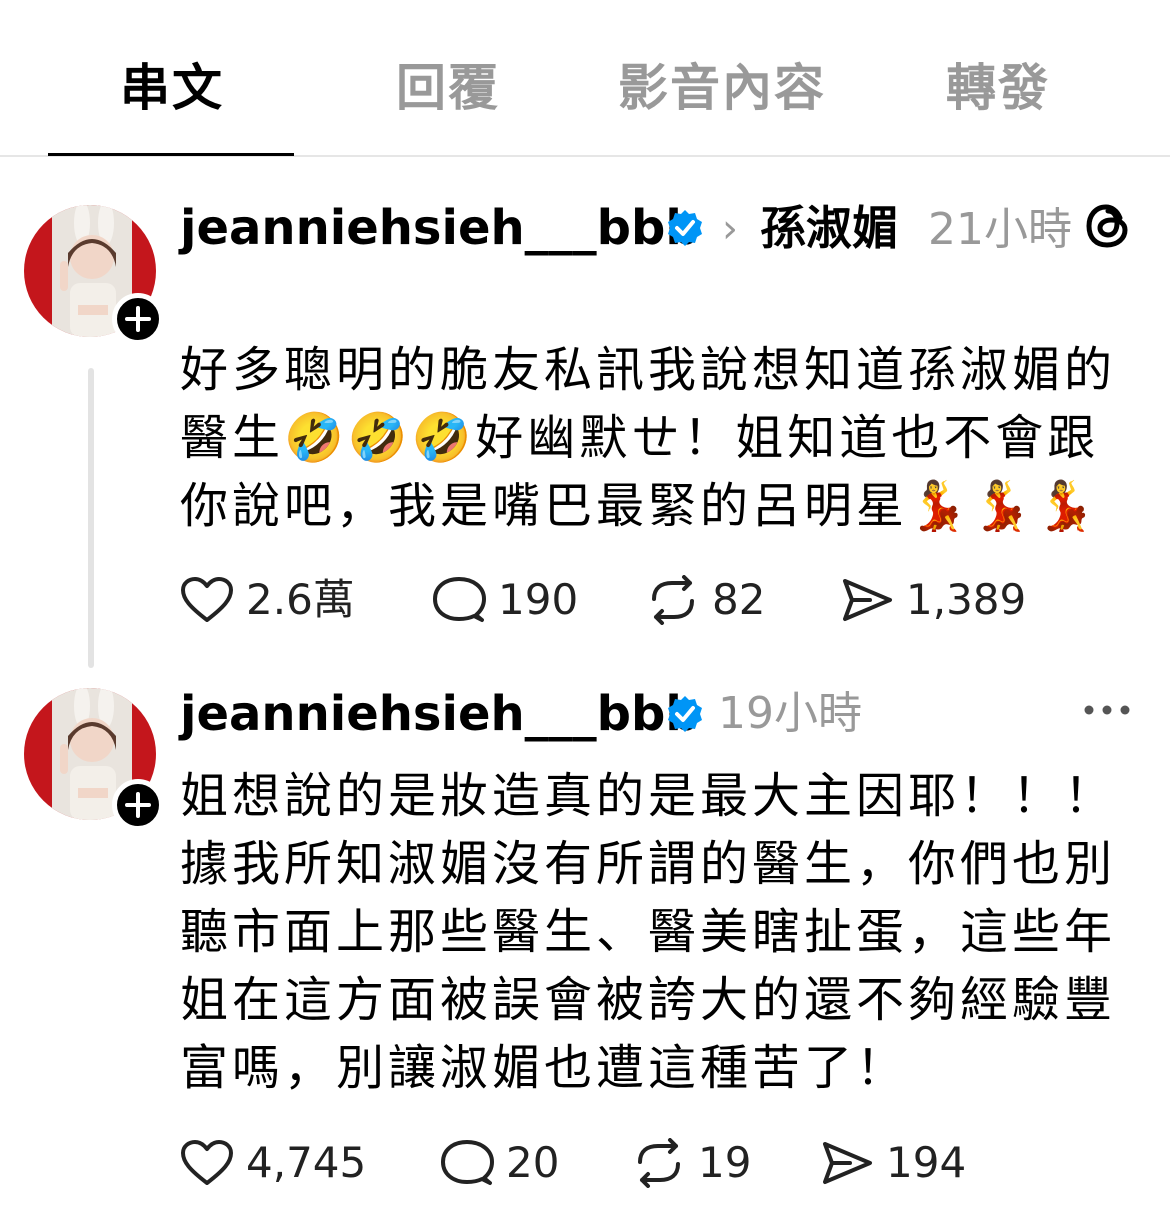 This screenshot has width=1170, height=1218. I want to click on repost-count: 82, so click(739, 599).